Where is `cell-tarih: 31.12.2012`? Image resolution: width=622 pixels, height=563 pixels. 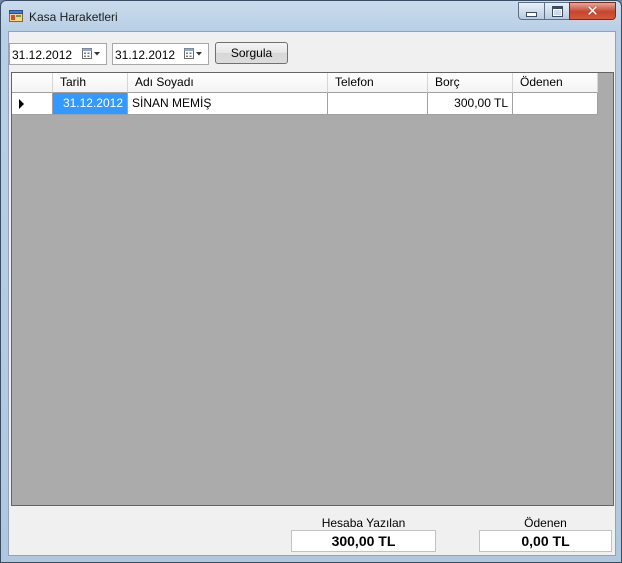 cell-tarih: 31.12.2012 is located at coordinates (90, 104).